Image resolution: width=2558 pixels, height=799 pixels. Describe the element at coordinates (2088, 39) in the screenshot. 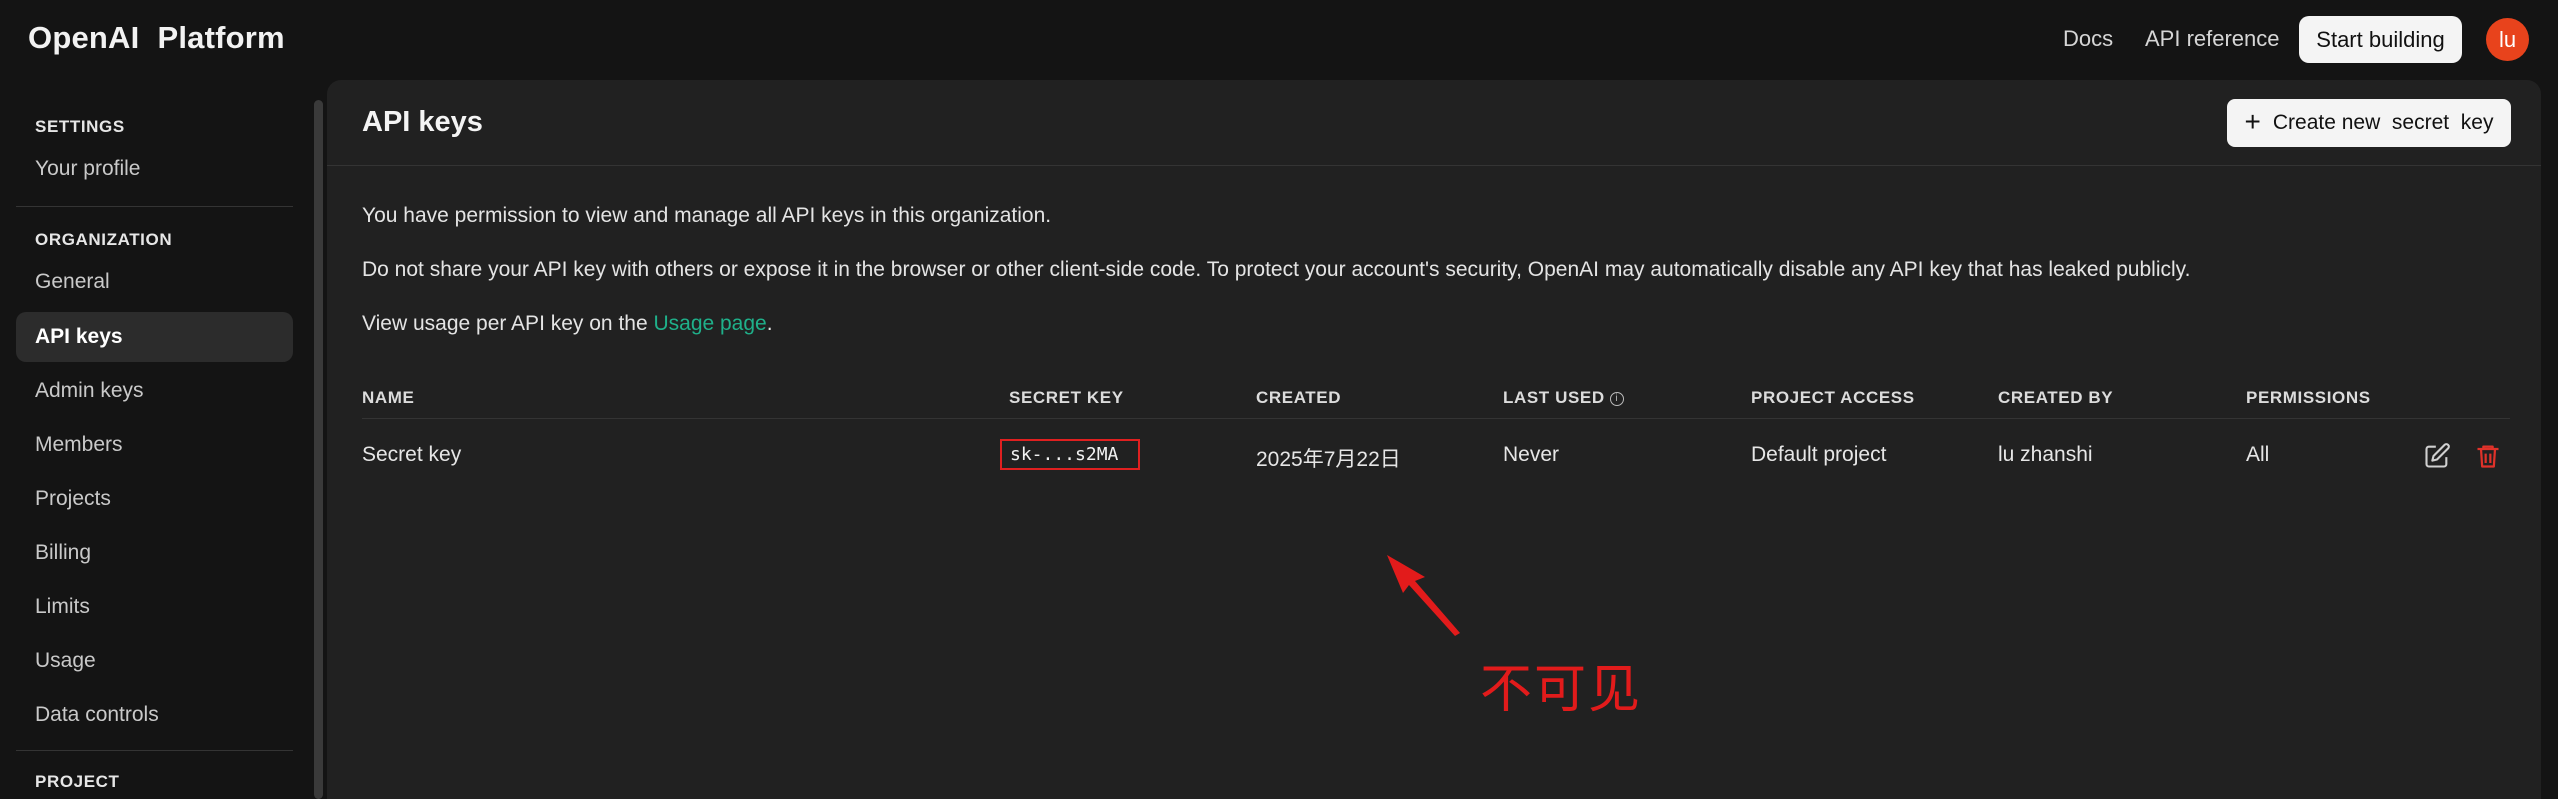

I see `docs-link: Docs` at that location.